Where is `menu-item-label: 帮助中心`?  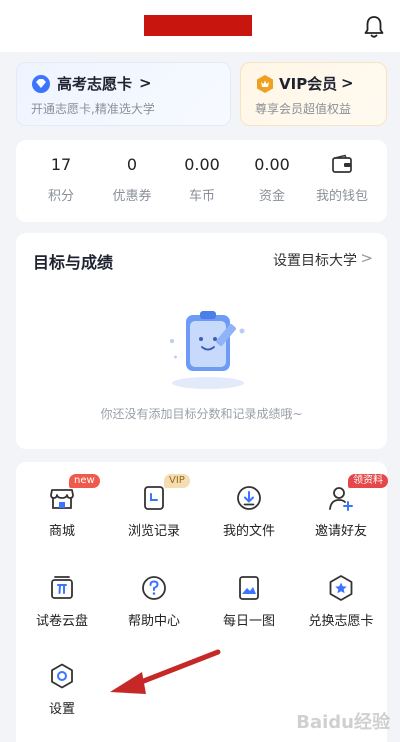 menu-item-label: 帮助中心 is located at coordinates (153, 621).